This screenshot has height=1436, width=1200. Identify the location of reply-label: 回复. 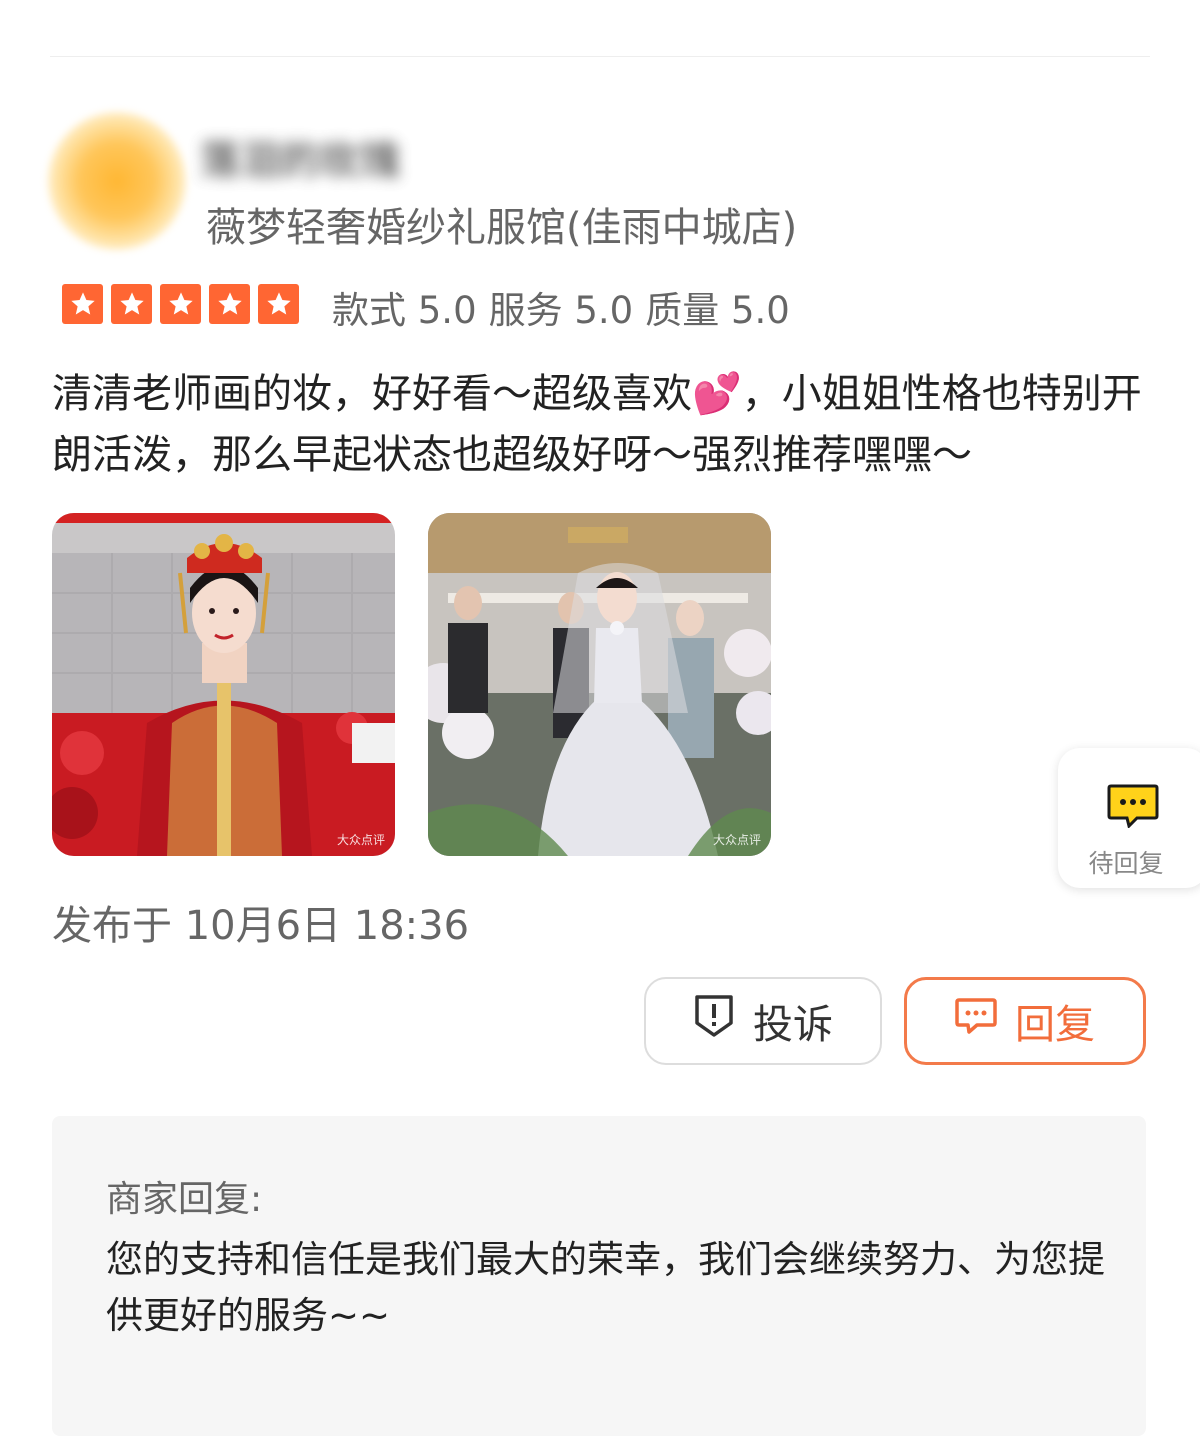
(1055, 1025).